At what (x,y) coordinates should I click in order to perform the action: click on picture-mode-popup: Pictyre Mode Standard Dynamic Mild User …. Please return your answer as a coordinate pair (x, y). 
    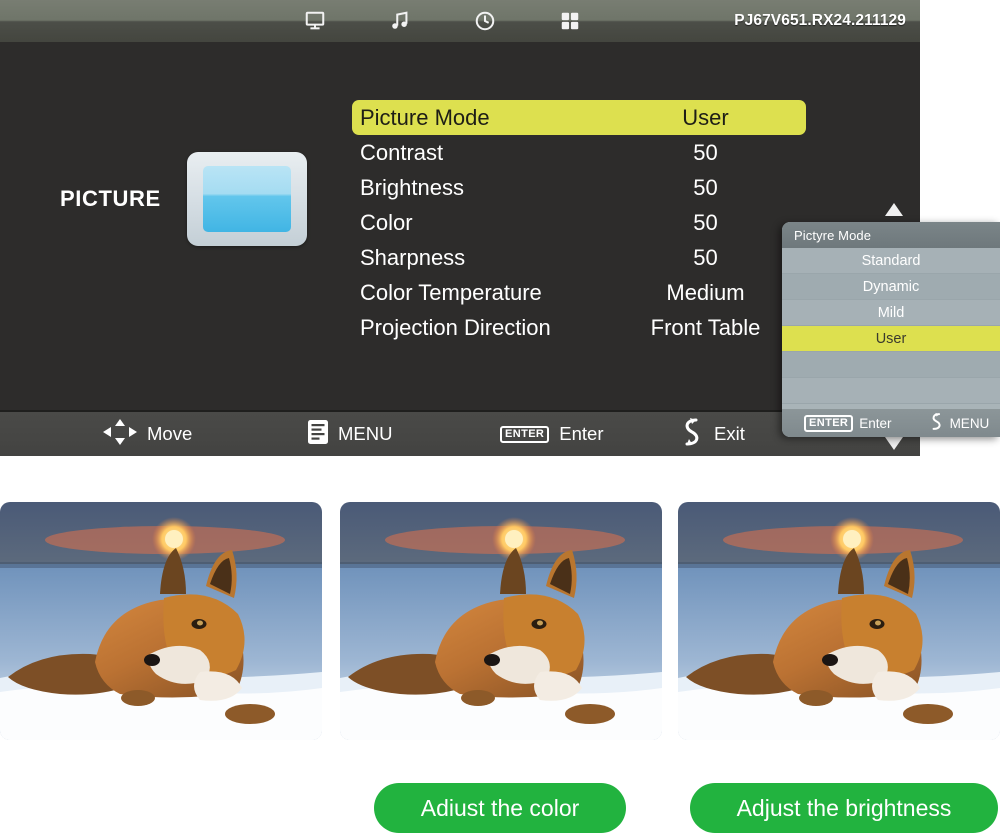
    Looking at the image, I should click on (891, 329).